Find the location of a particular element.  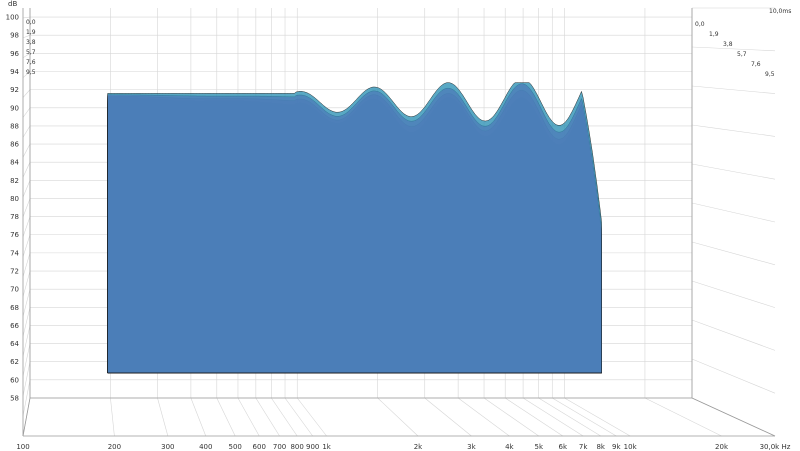

y-tick-label: 76 is located at coordinates (14, 235).